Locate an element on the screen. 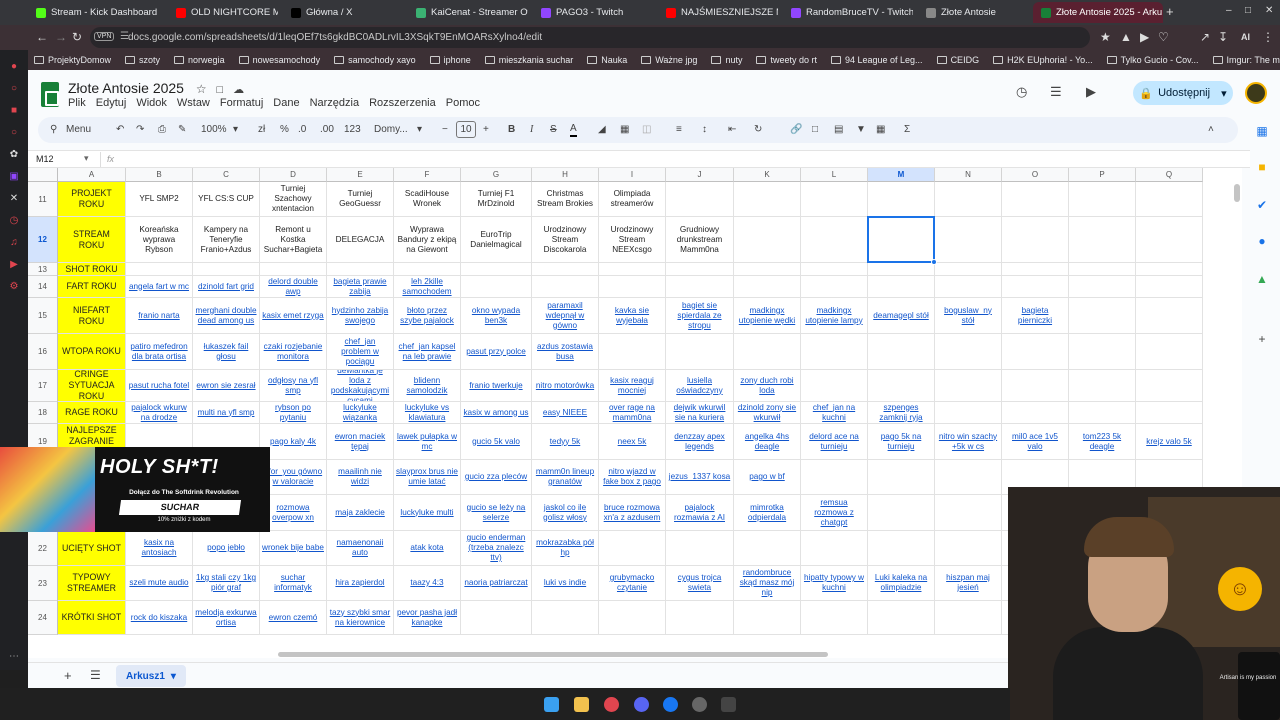  browser-tab: #888888 Złote Antosie is located at coordinates (973, 12).